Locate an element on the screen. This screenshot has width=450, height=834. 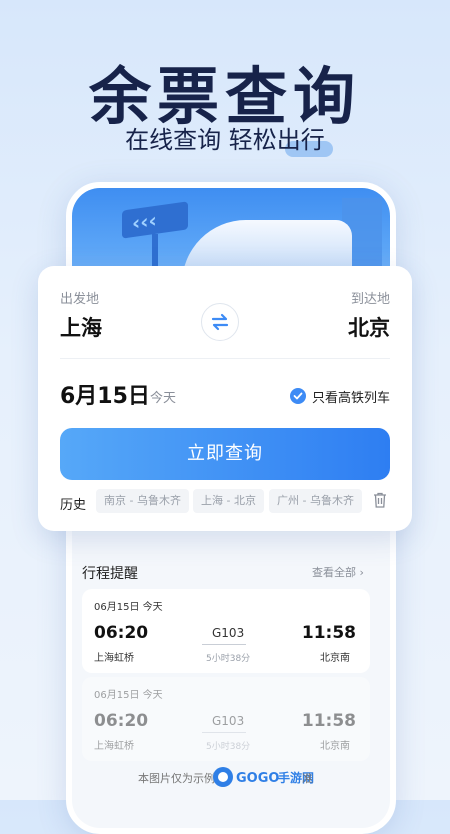
chevron-right-icon: › is located at coordinates (361, 572).